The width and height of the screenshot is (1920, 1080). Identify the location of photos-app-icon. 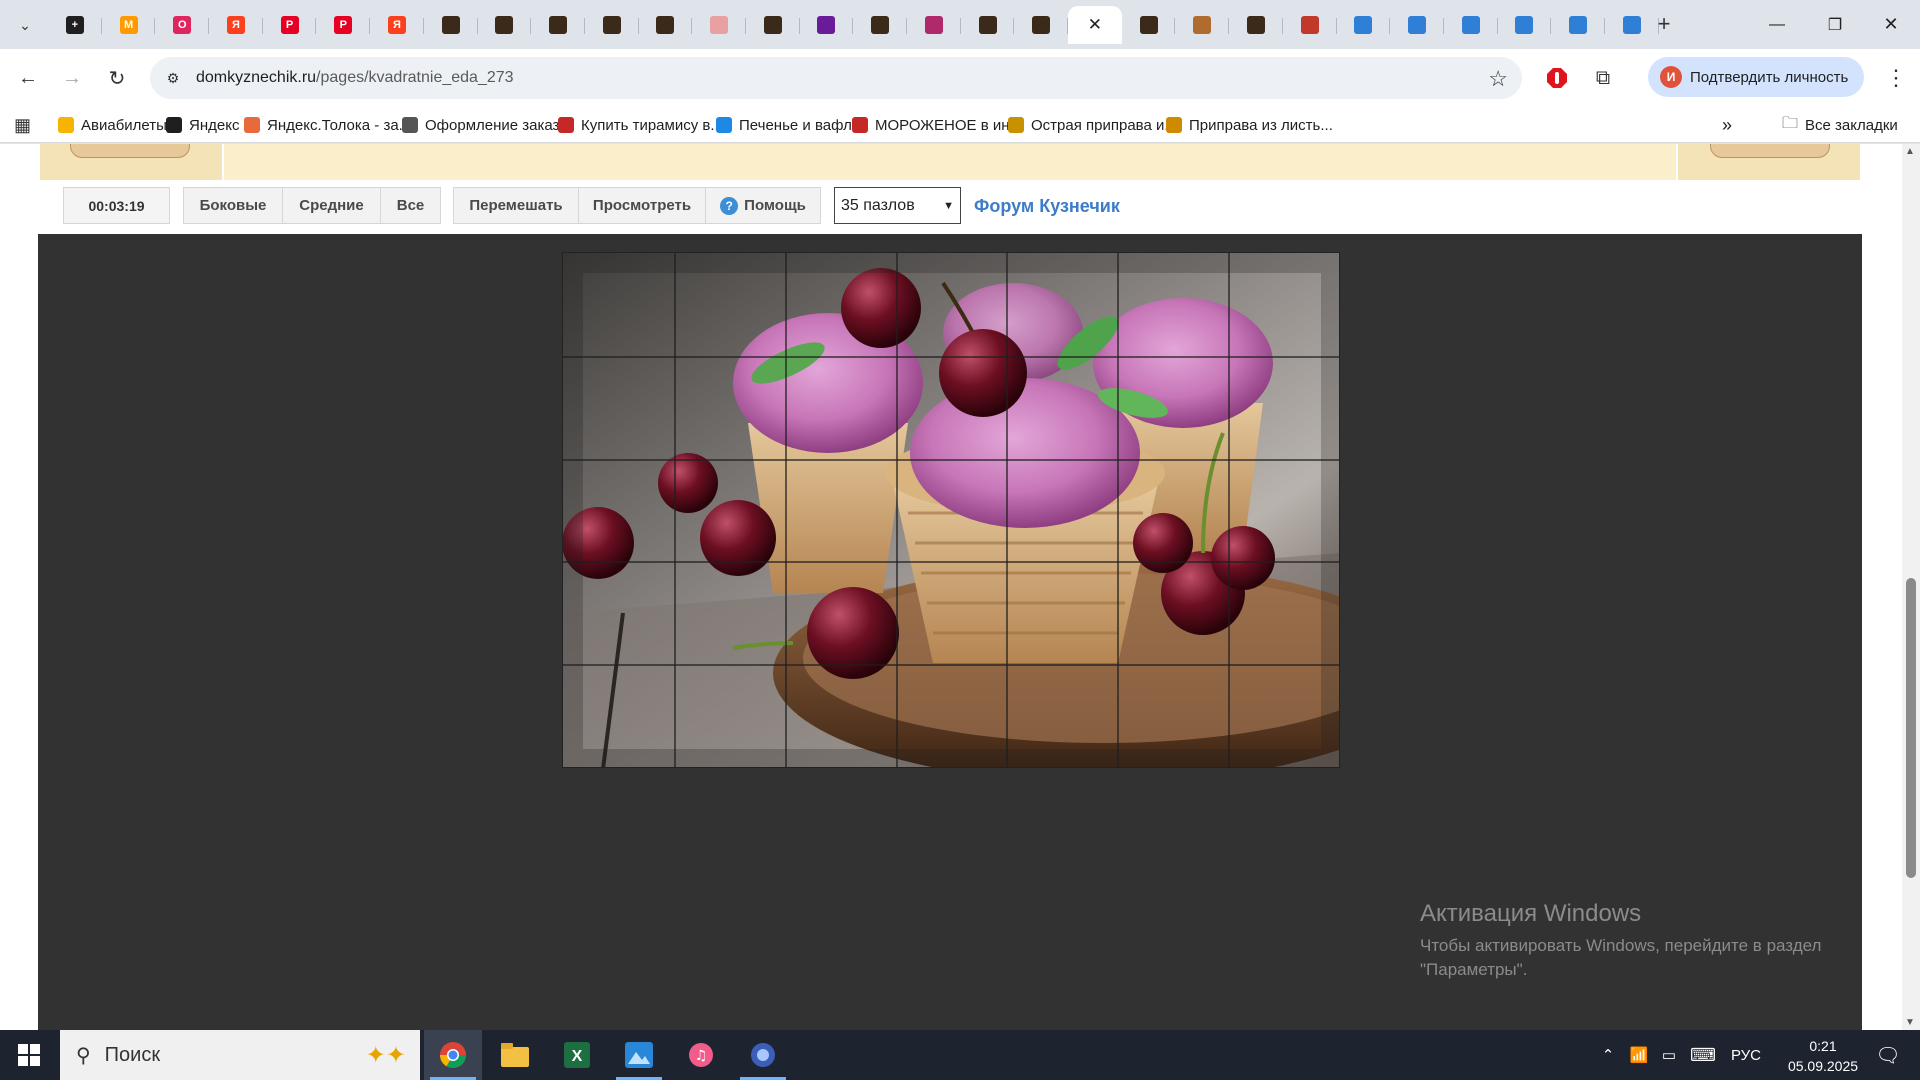
(639, 1055).